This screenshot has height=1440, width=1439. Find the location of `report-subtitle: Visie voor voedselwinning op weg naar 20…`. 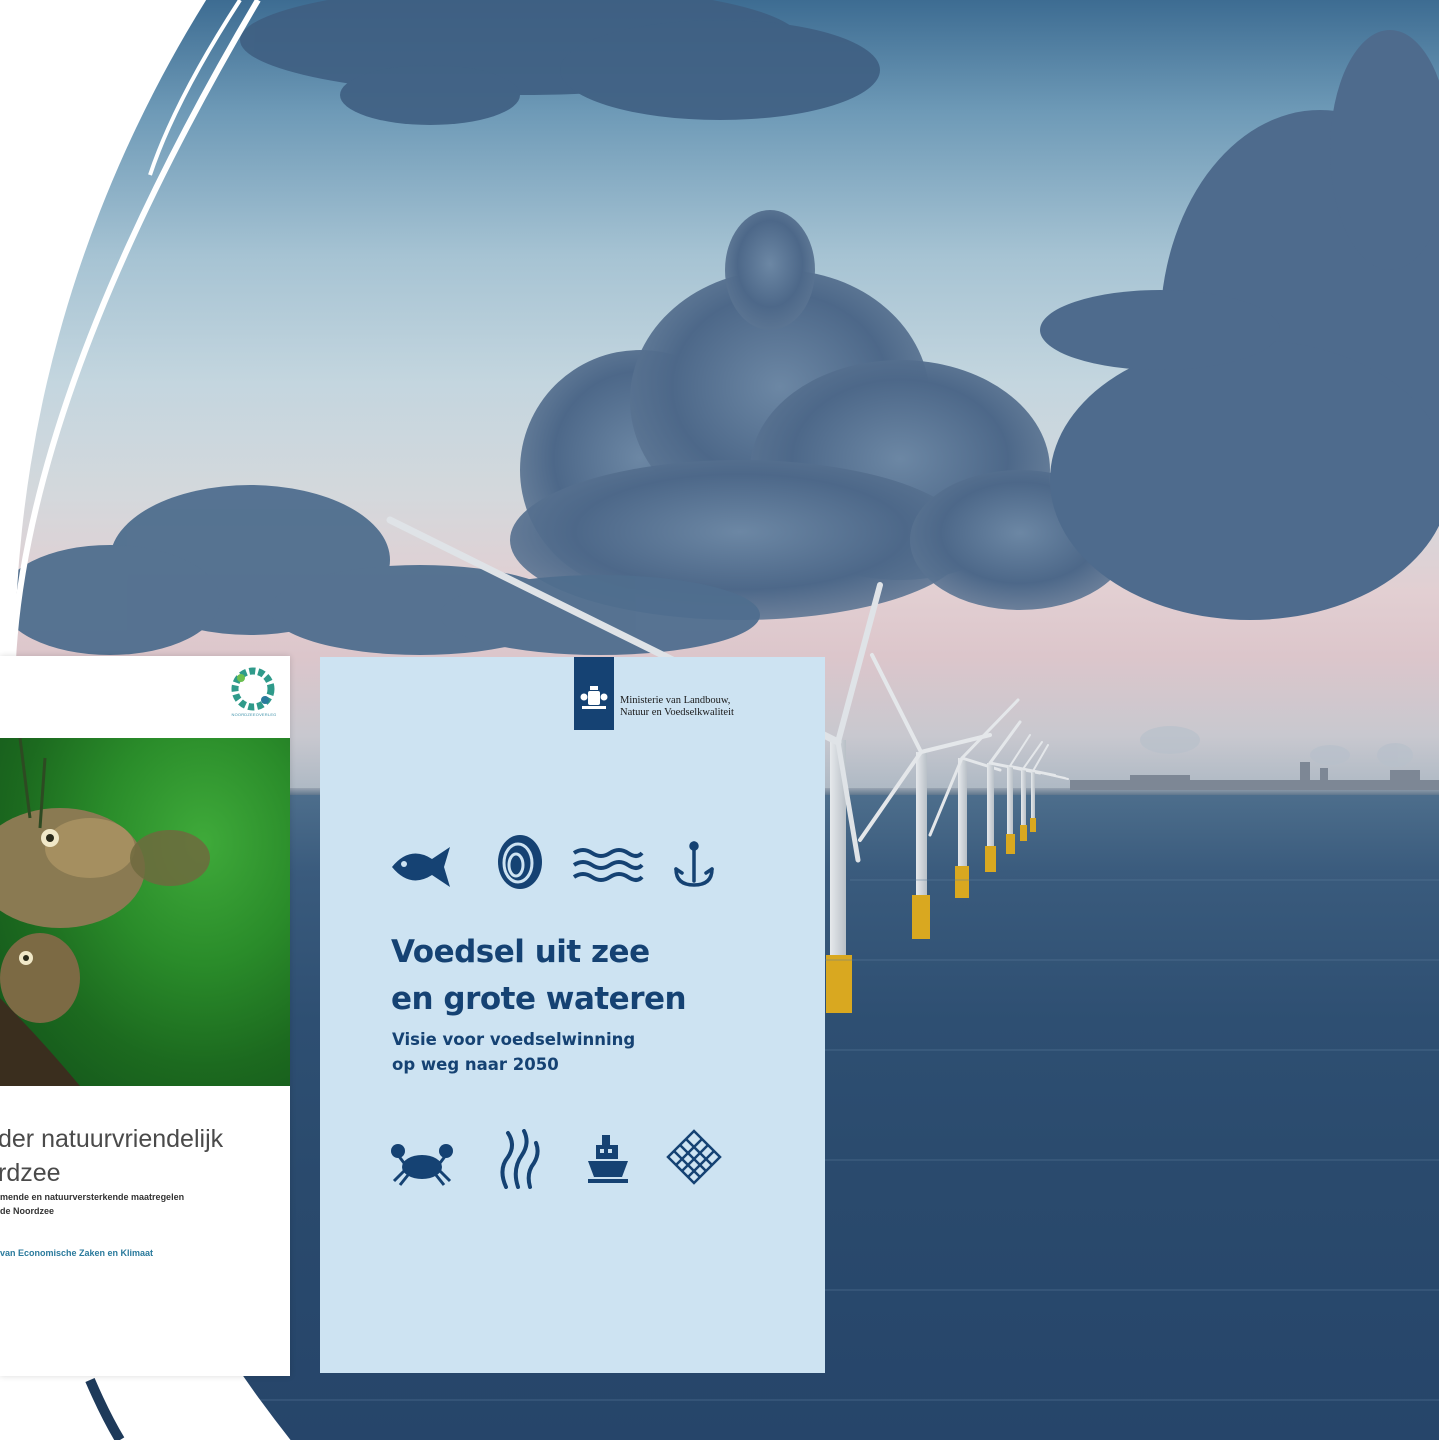

report-subtitle: Visie voor voedselwinning op weg naar 20… is located at coordinates (513, 1052).